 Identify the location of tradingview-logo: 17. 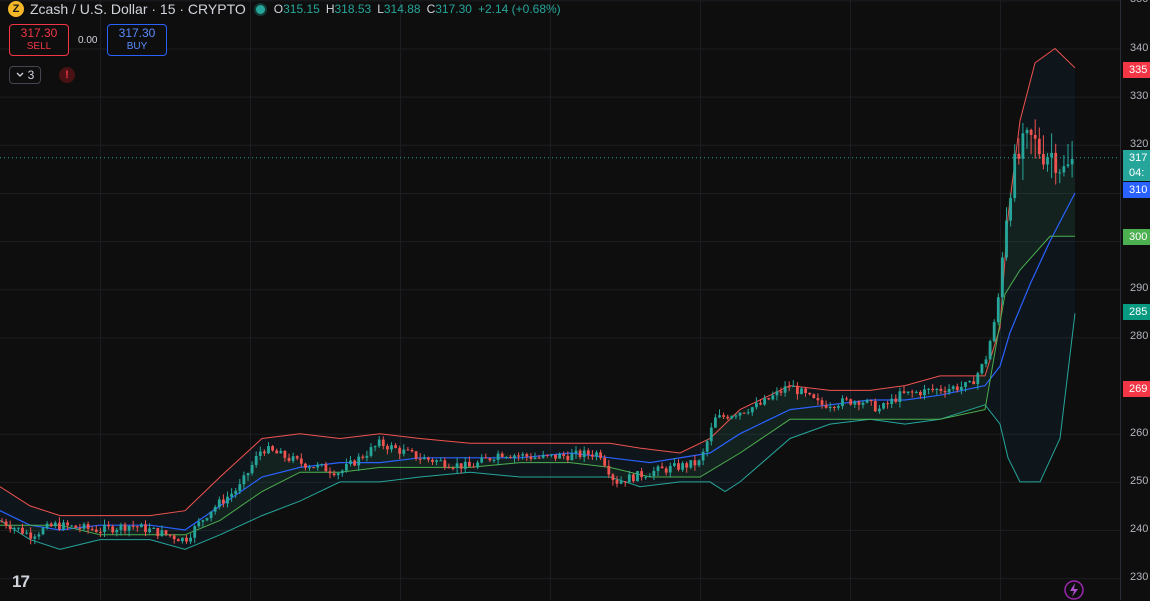
(21, 582).